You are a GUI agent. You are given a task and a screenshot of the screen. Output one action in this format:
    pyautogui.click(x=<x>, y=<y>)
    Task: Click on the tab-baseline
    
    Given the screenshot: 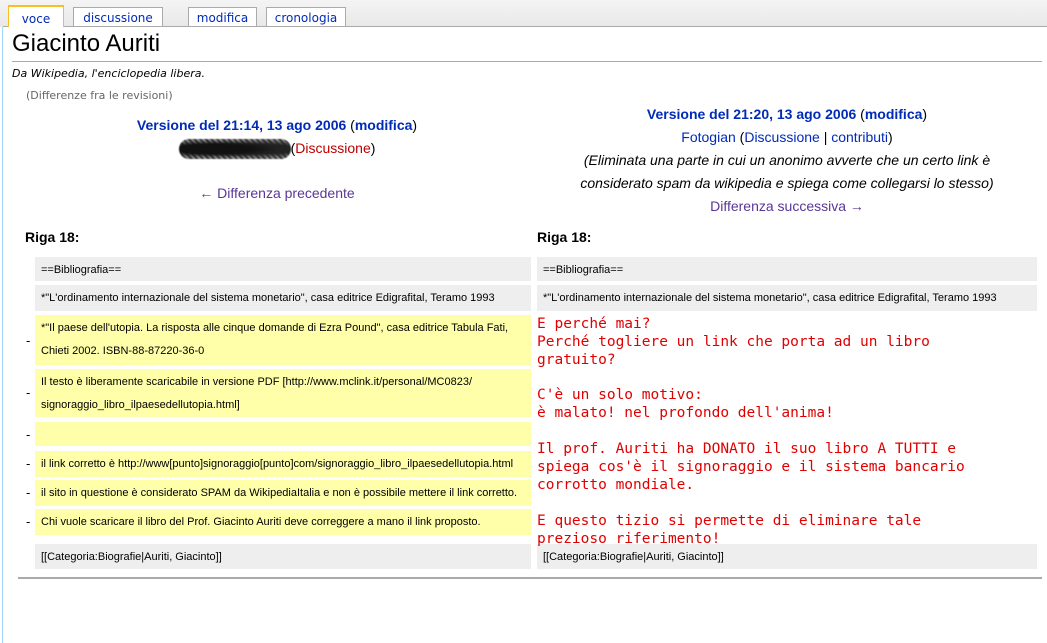 What is the action you would take?
    pyautogui.click(x=525, y=26)
    